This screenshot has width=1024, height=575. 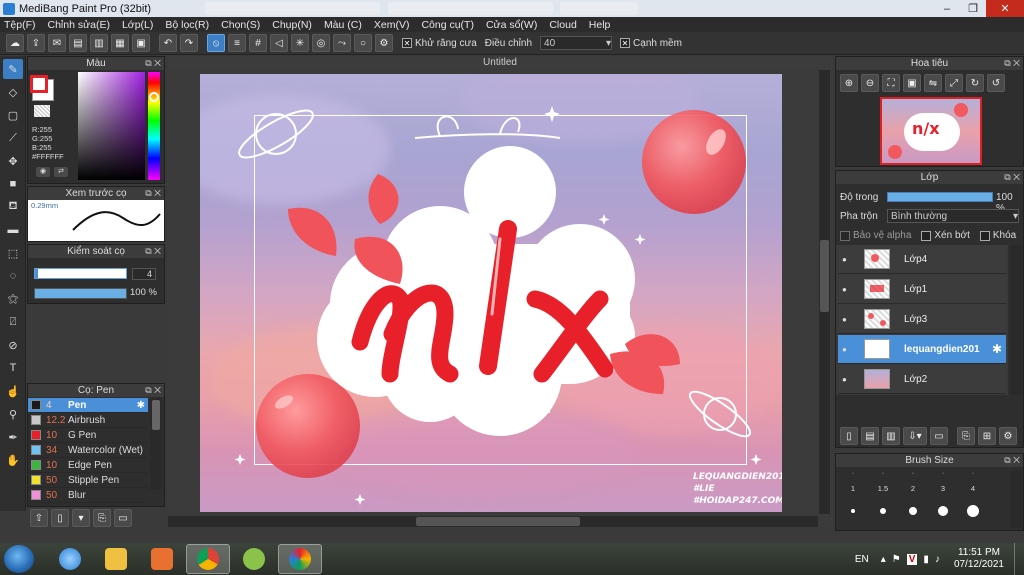 What do you see at coordinates (15, 43) in the screenshot?
I see `cloud-icon: ☁` at bounding box center [15, 43].